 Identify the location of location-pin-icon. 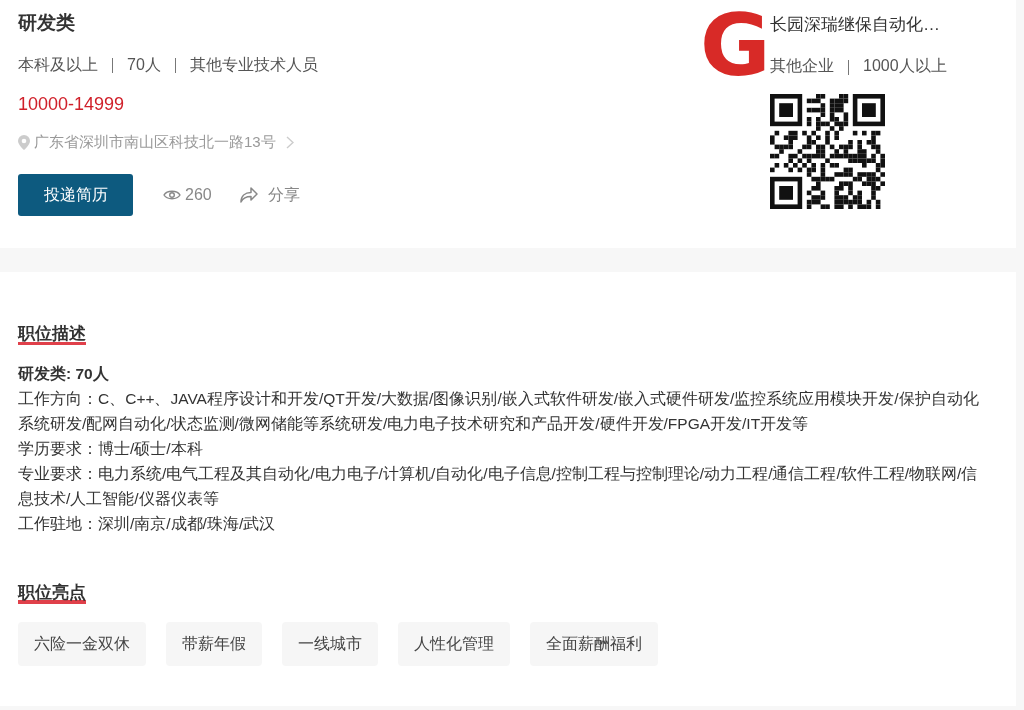
(24, 142).